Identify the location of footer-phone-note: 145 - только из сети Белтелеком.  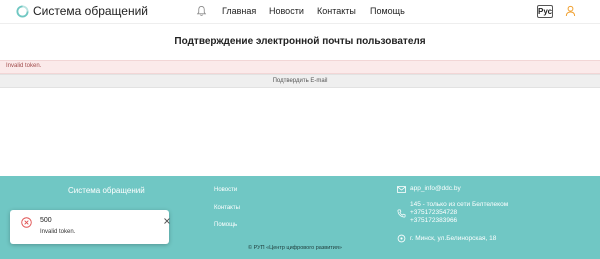
(459, 204).